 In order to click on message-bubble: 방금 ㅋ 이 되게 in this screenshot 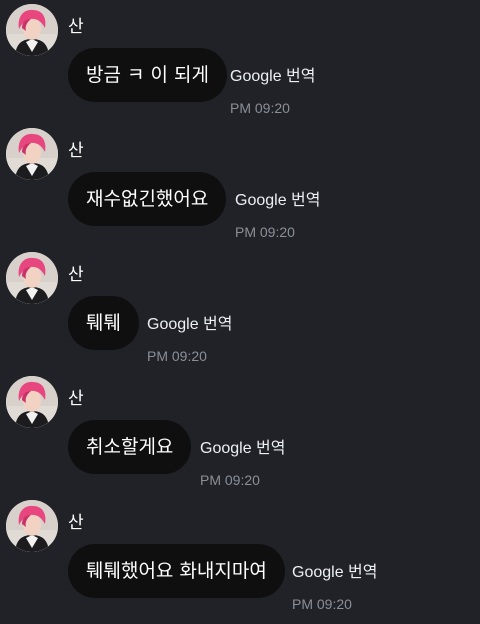, I will do `click(147, 75)`.